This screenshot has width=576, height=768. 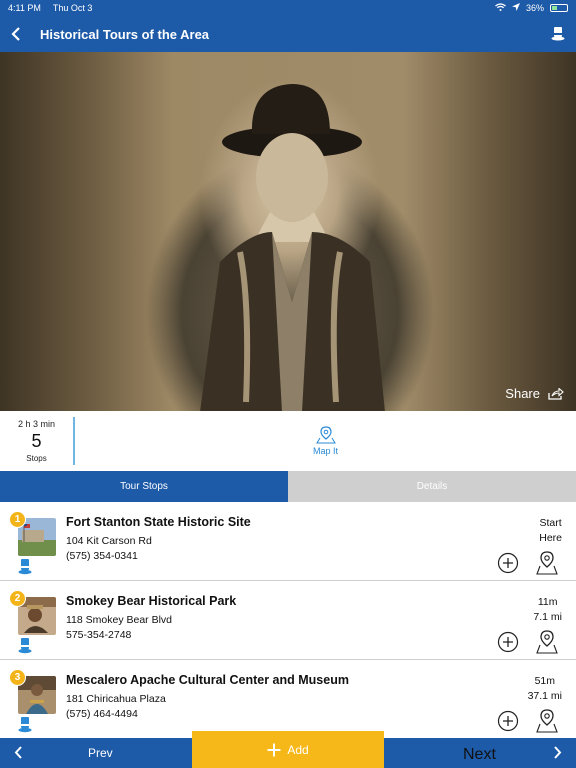 What do you see at coordinates (72, 8) in the screenshot?
I see `status-date: Thu Oct 3` at bounding box center [72, 8].